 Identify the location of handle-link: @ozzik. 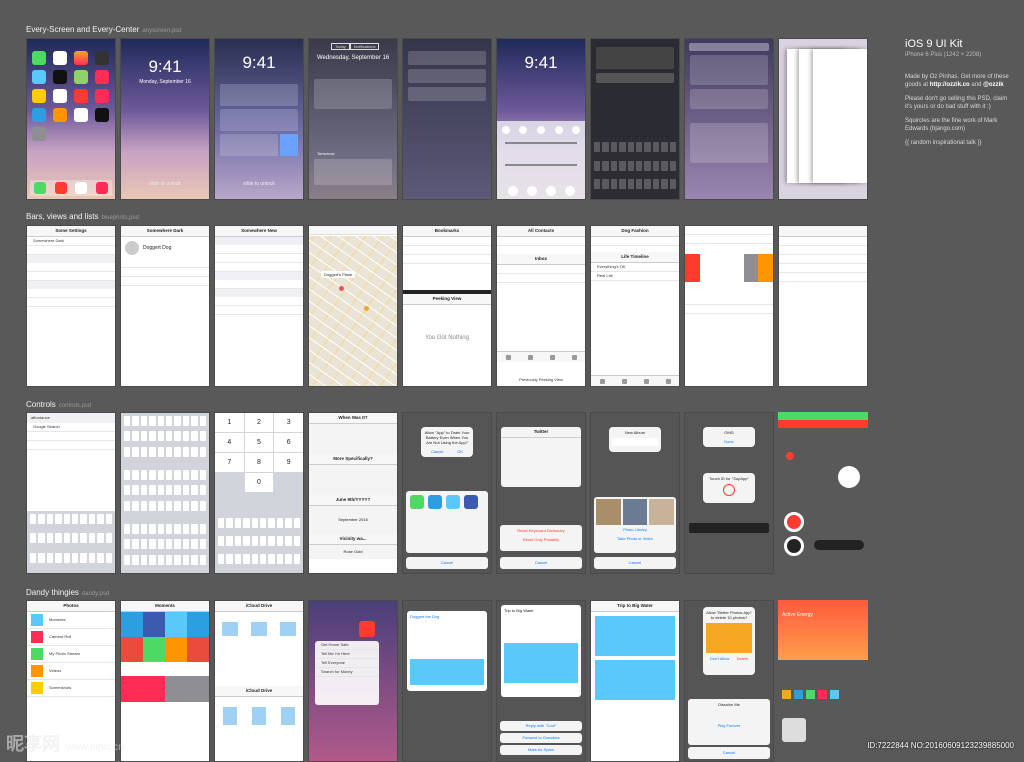
(993, 85).